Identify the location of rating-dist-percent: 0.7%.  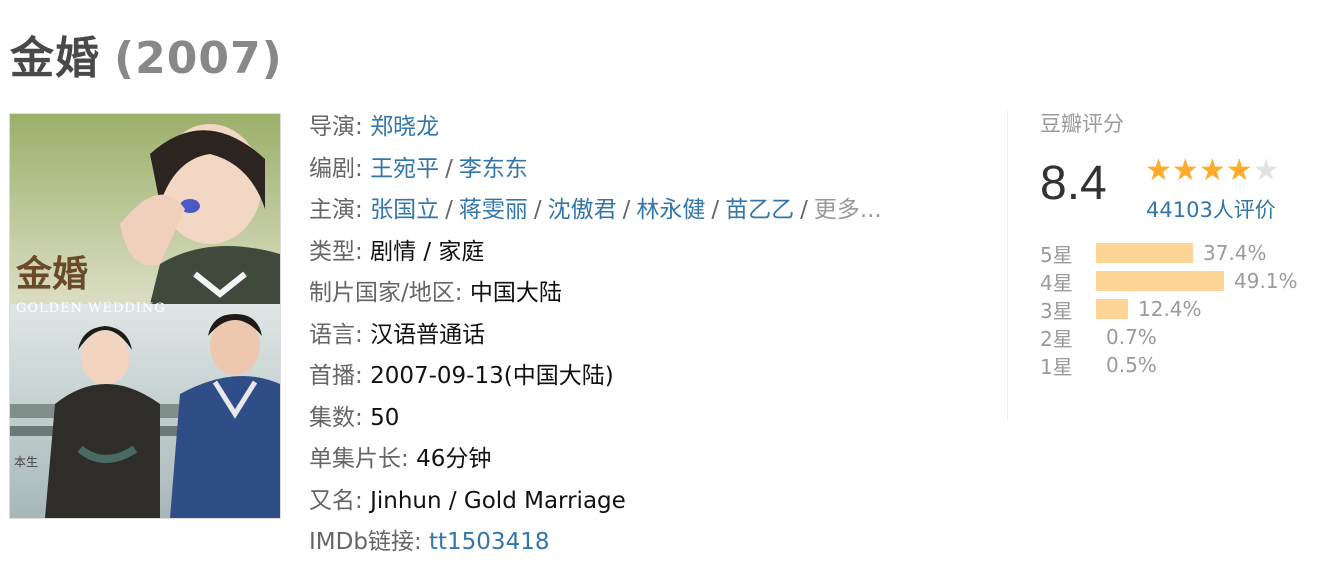
(1131, 337).